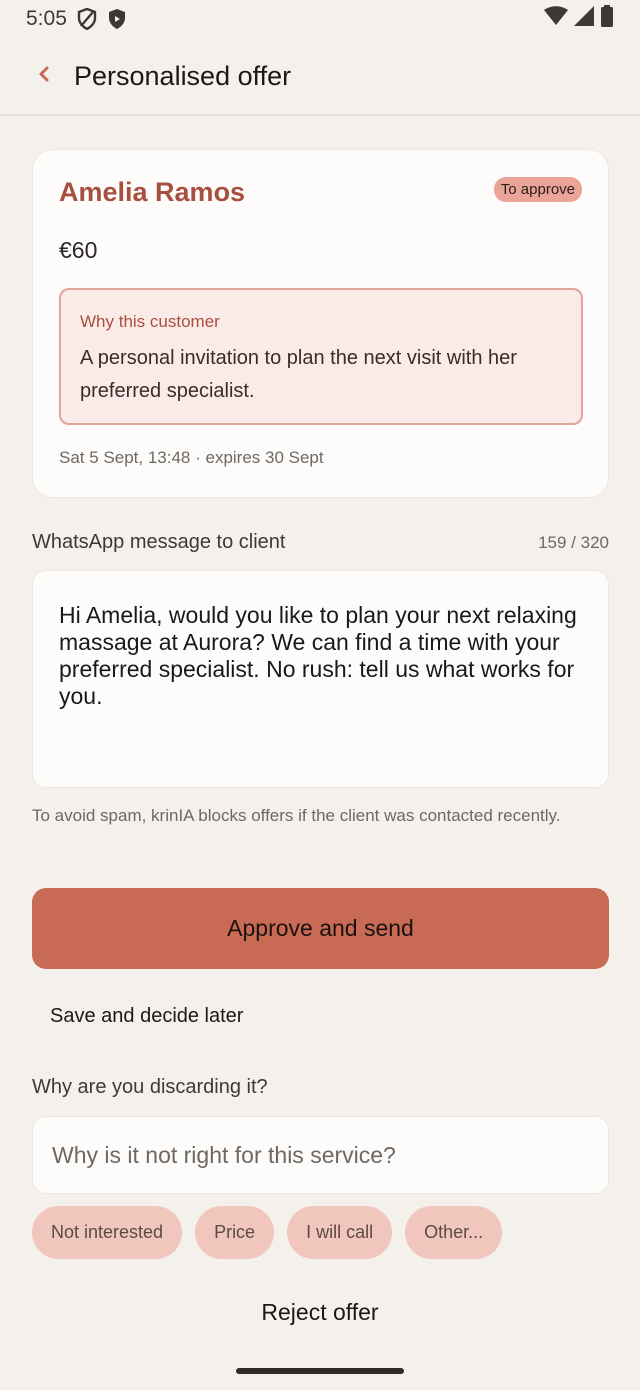 Image resolution: width=640 pixels, height=1390 pixels. What do you see at coordinates (320, 77) in the screenshot?
I see `app-bar: Personalised offer` at bounding box center [320, 77].